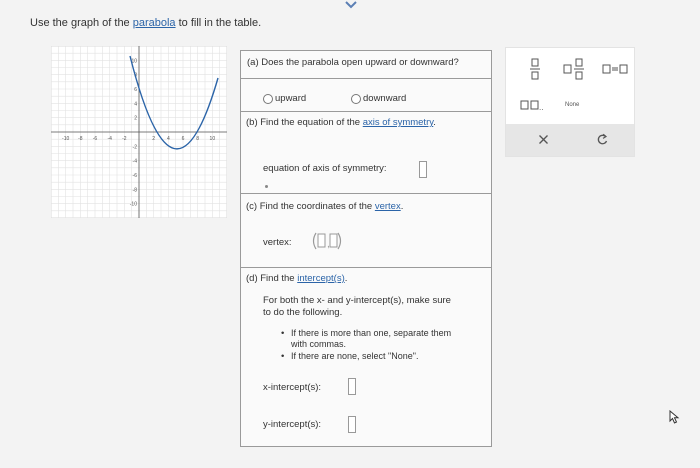 The height and width of the screenshot is (468, 700). Describe the element at coordinates (351, 5) in the screenshot. I see `chevron-down-icon` at that location.